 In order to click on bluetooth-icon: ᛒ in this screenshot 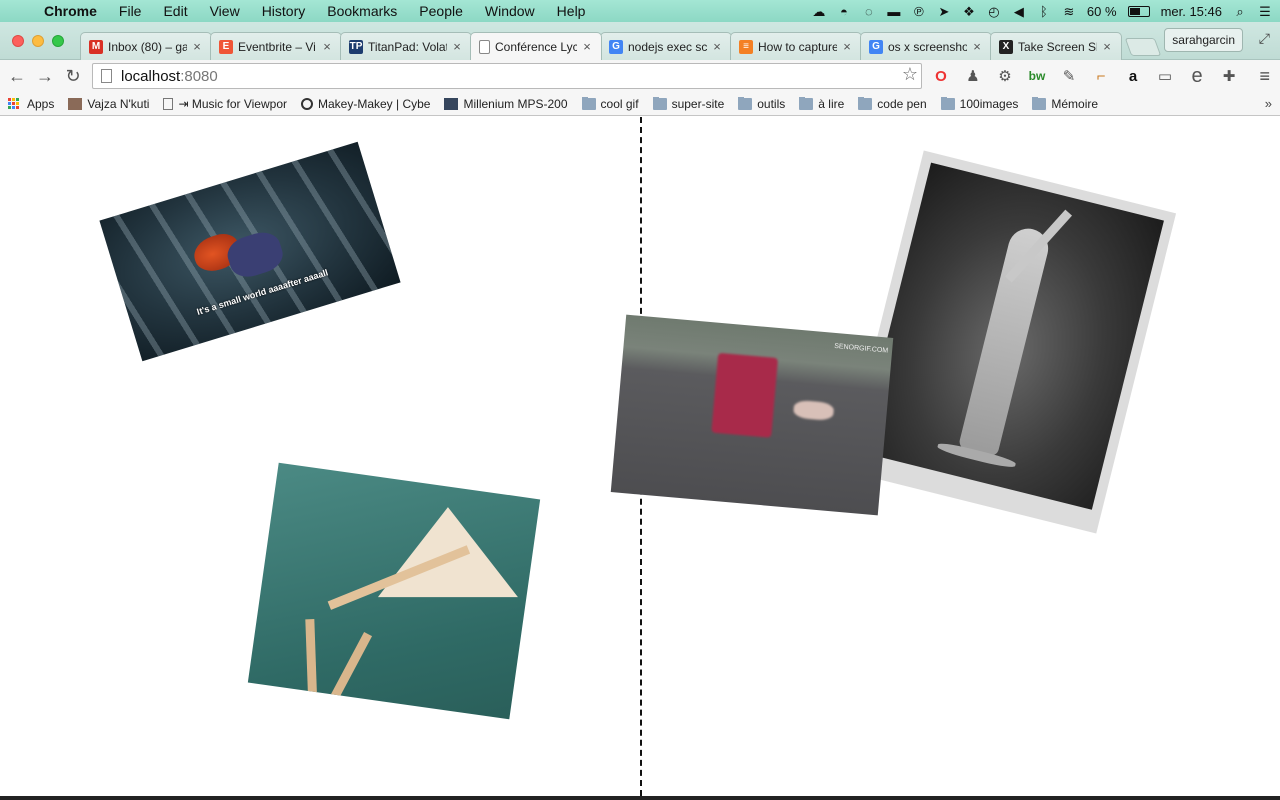, I will do `click(1044, 11)`.